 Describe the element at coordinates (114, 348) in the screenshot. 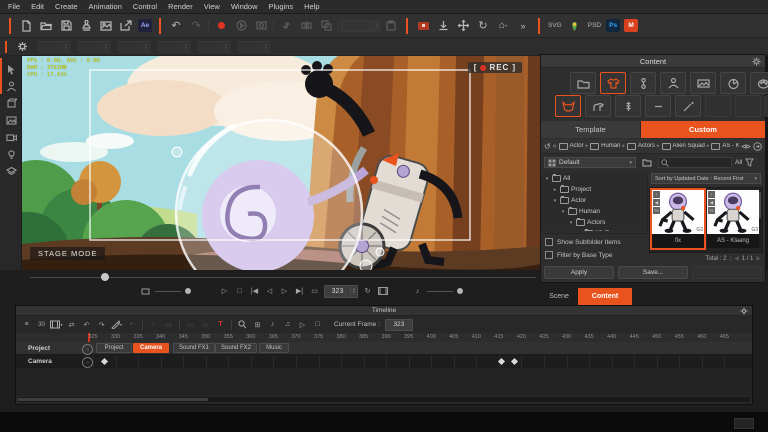

I see `track-button-project: Project` at that location.